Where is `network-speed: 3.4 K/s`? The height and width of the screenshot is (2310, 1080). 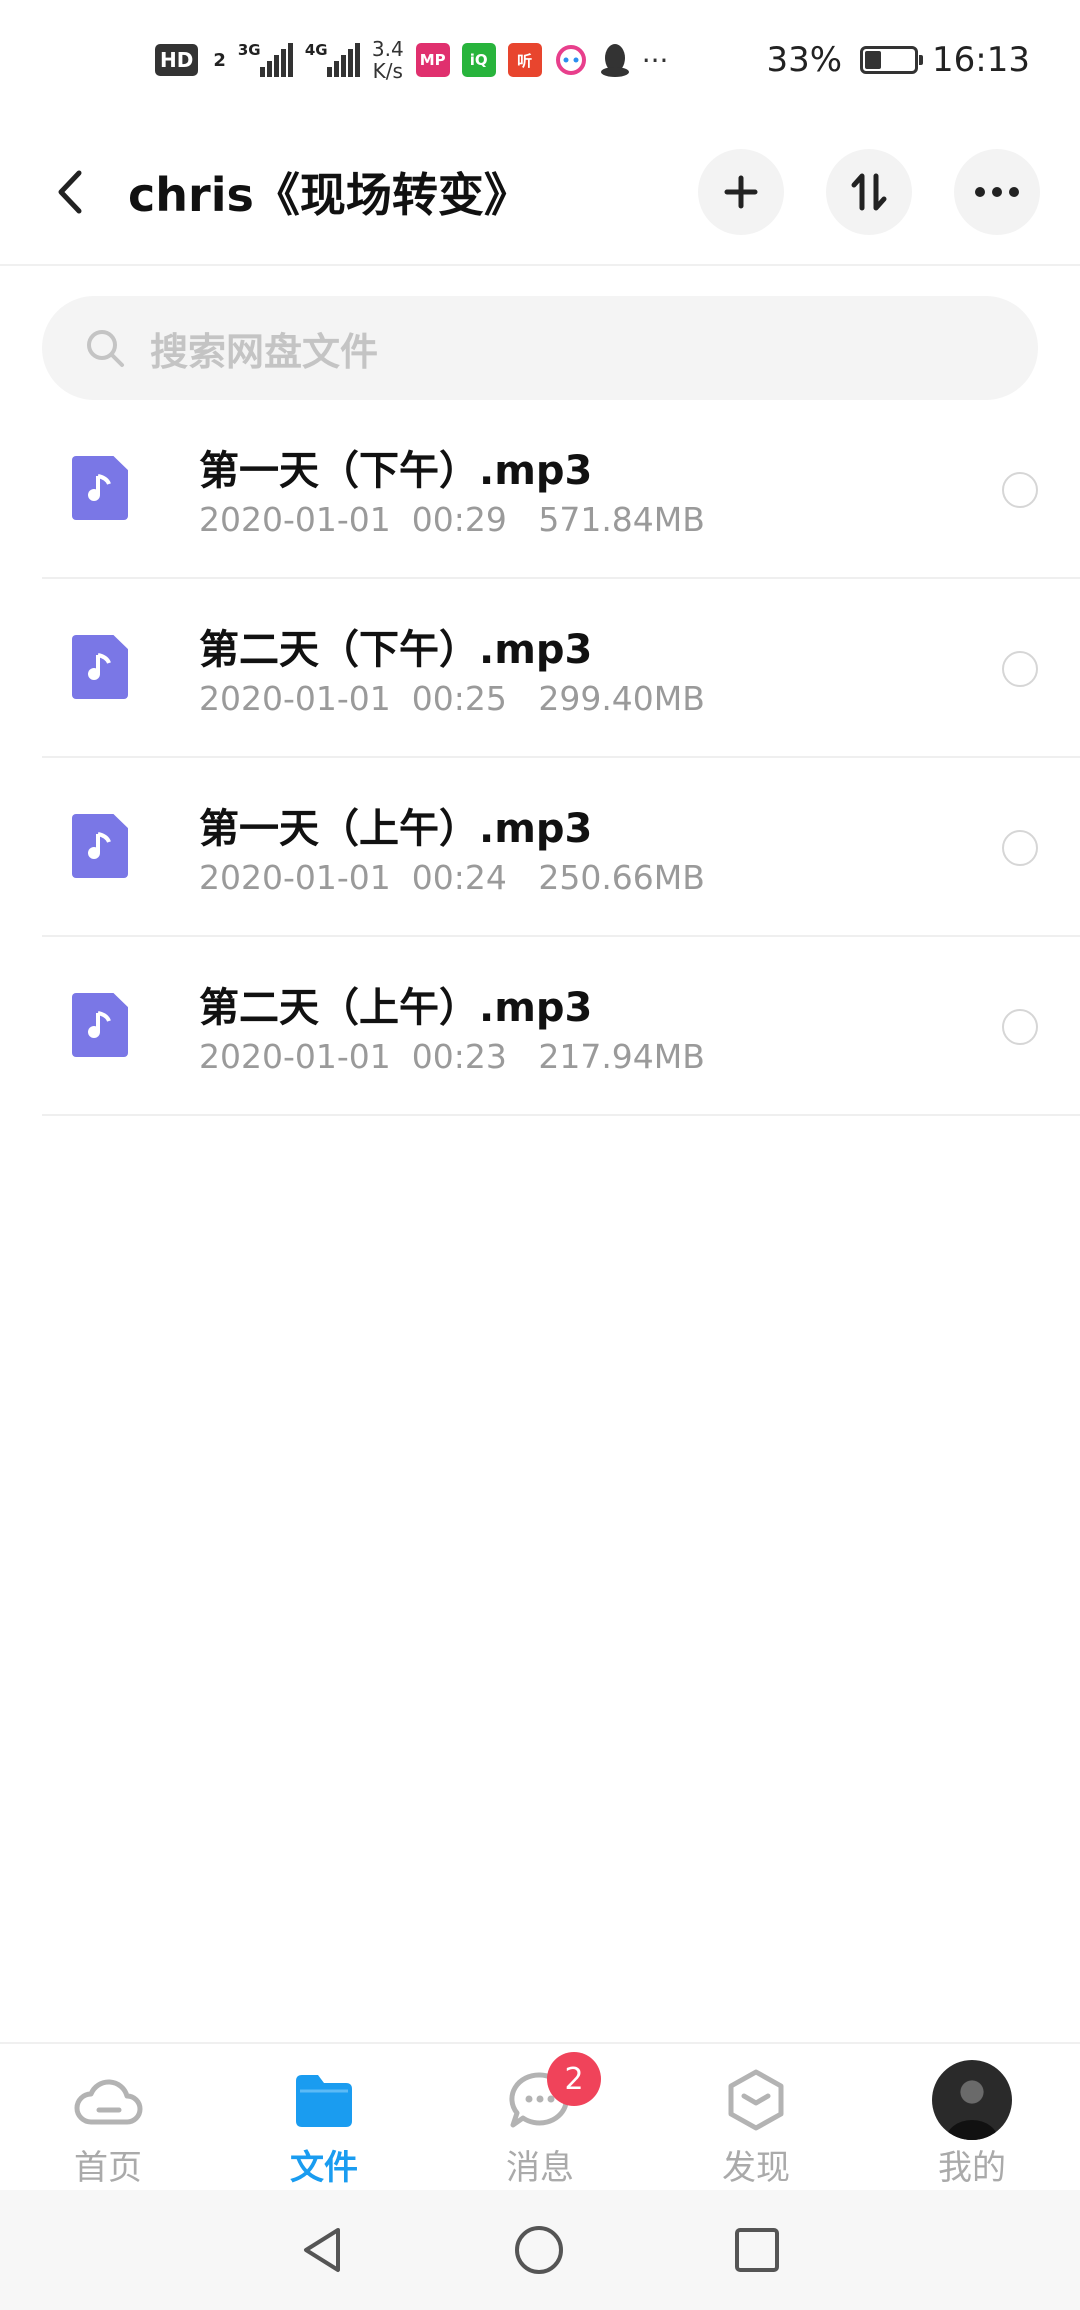
network-speed: 3.4 K/s is located at coordinates (388, 60).